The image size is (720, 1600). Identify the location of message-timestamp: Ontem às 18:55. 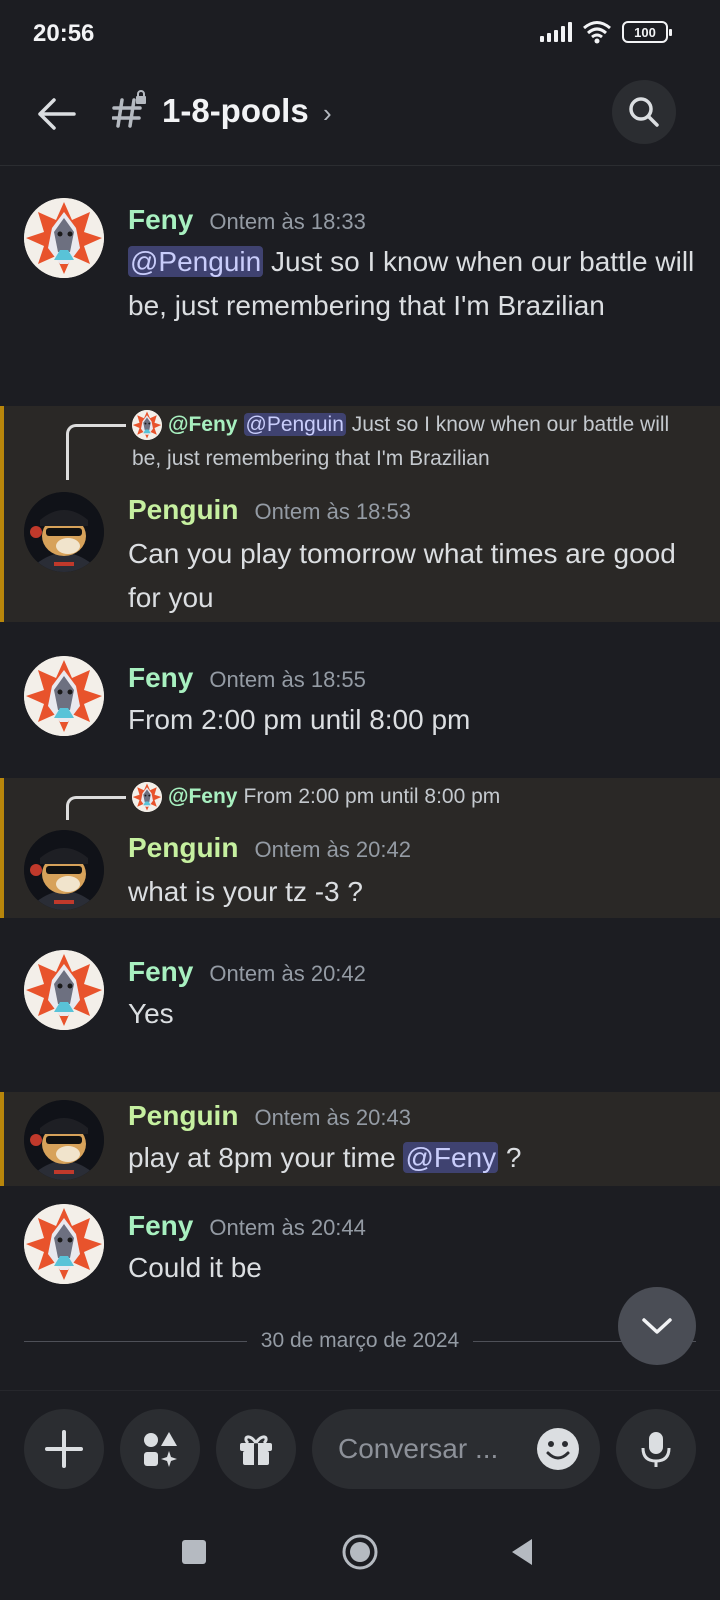
(287, 679).